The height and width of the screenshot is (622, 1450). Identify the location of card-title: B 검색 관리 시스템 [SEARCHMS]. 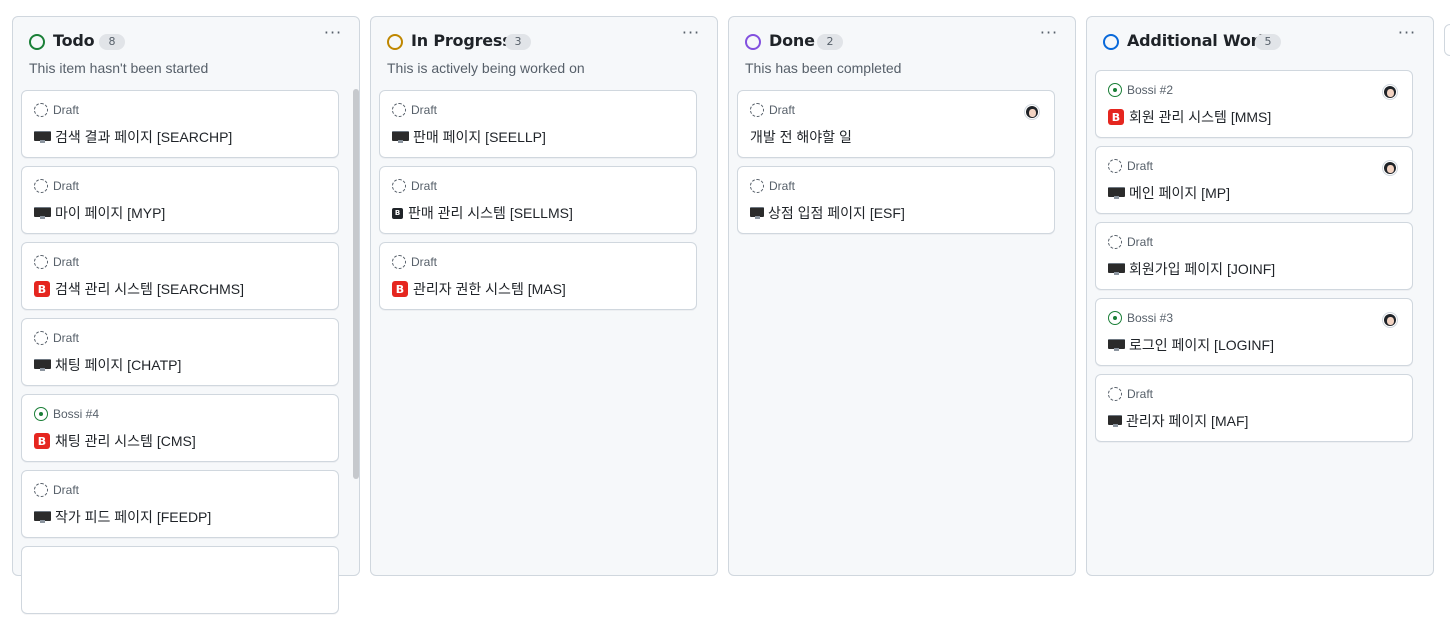
(139, 289).